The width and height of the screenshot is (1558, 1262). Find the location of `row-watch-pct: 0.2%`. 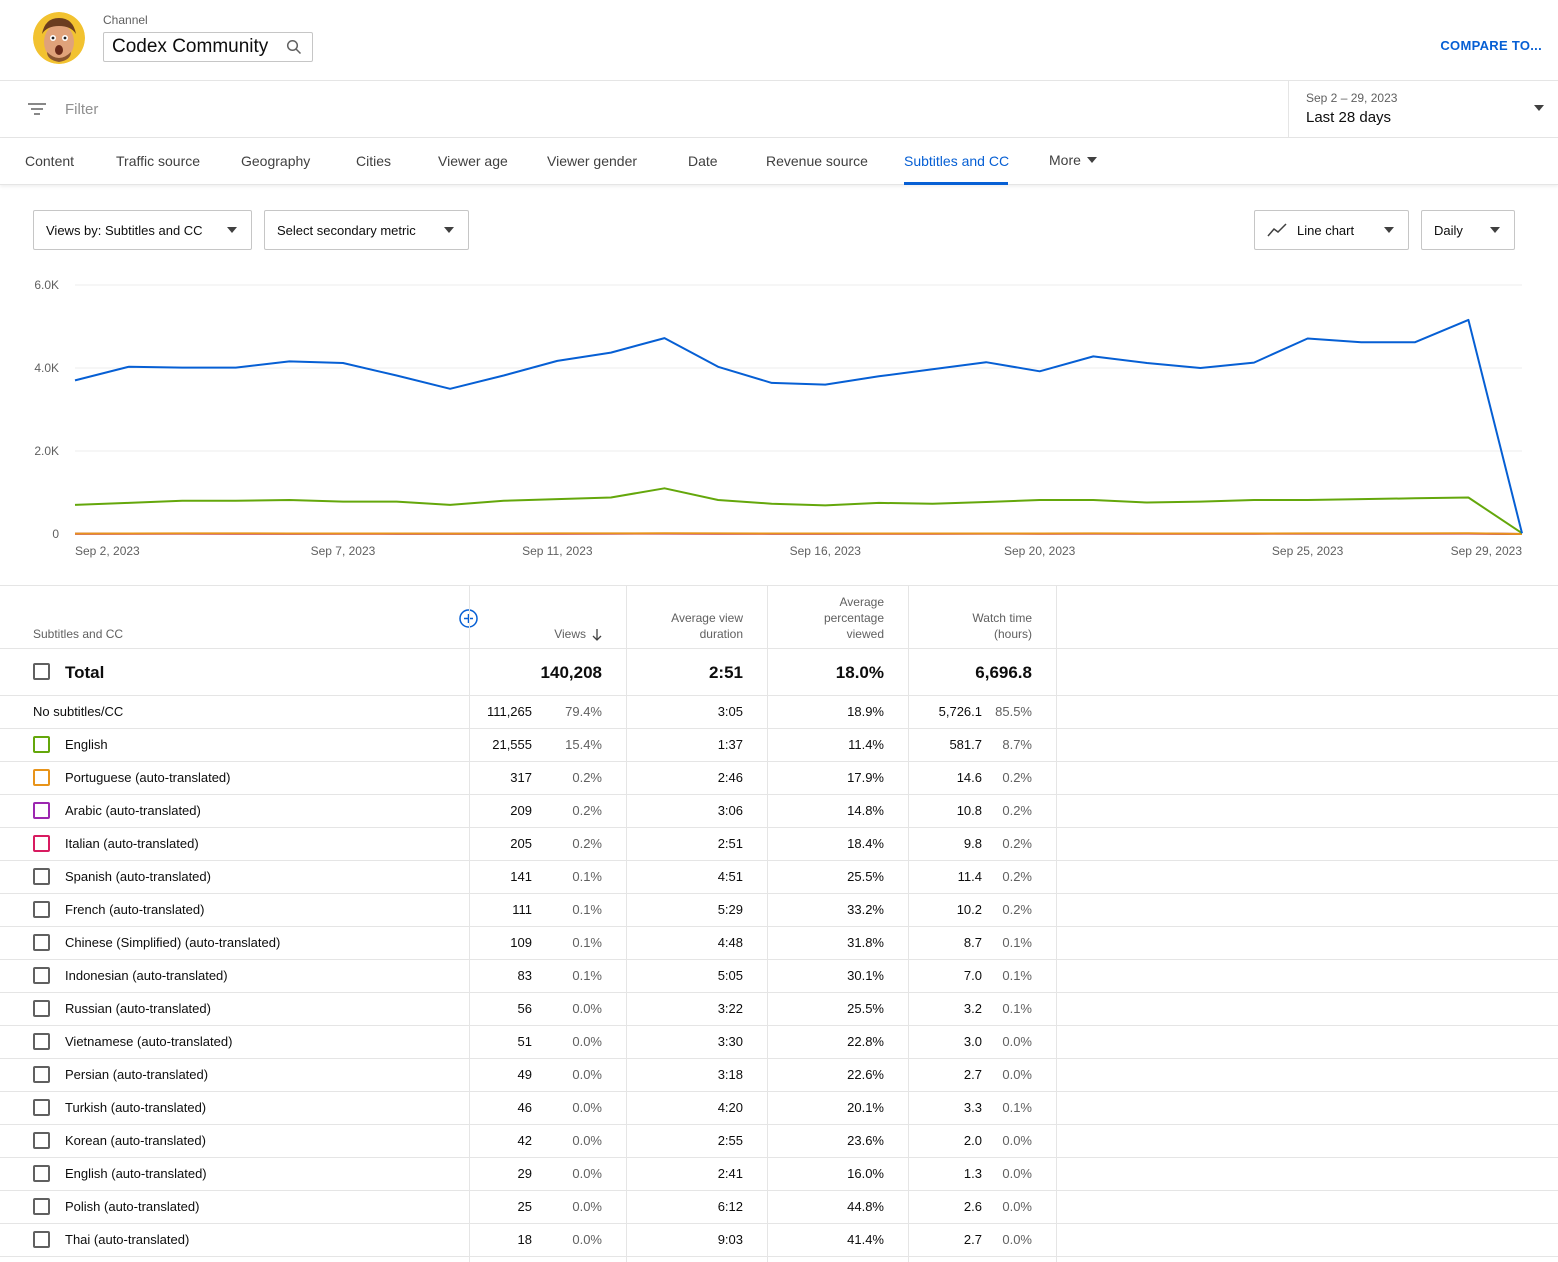

row-watch-pct: 0.2% is located at coordinates (1017, 909).